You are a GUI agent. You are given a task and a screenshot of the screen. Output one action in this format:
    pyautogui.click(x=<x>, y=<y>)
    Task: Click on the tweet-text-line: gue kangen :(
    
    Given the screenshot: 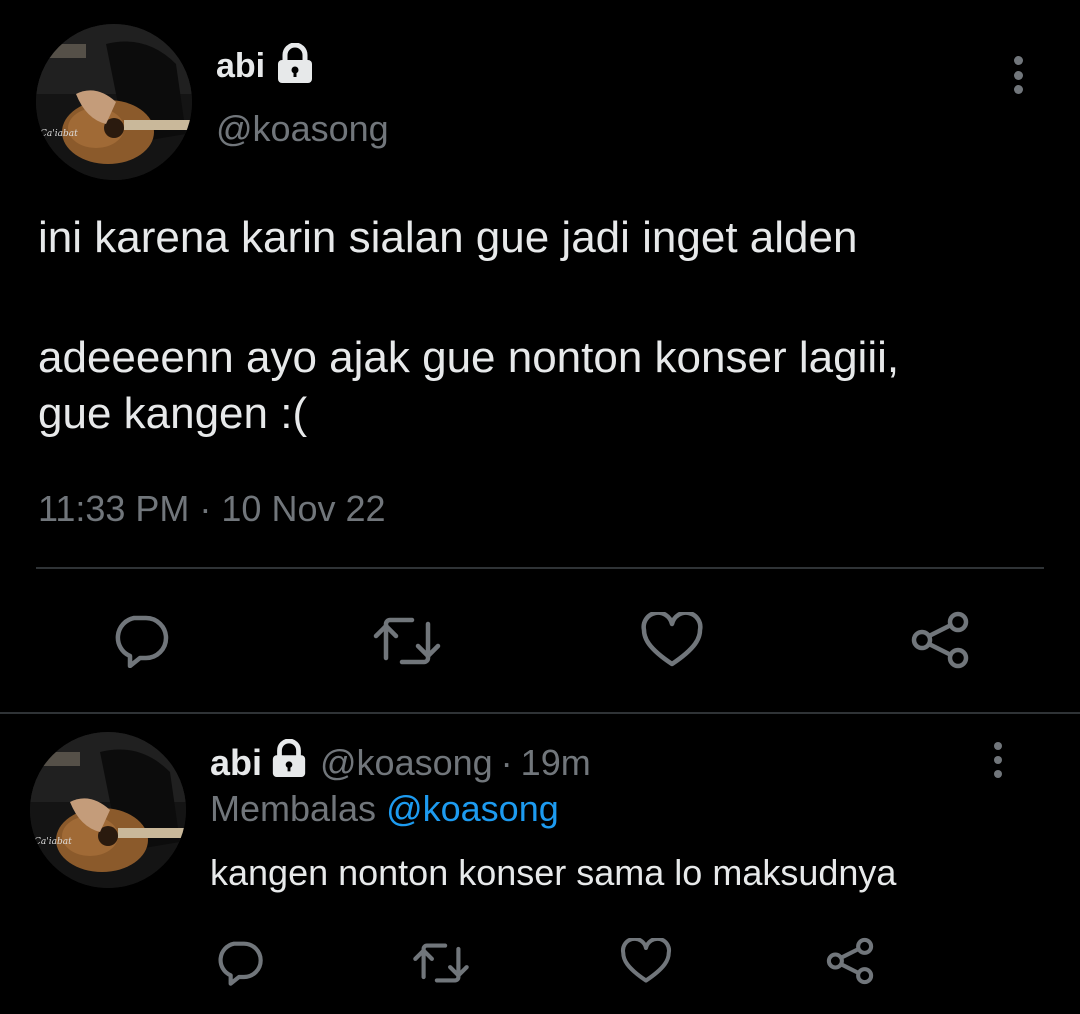 What is the action you would take?
    pyautogui.click(x=173, y=413)
    